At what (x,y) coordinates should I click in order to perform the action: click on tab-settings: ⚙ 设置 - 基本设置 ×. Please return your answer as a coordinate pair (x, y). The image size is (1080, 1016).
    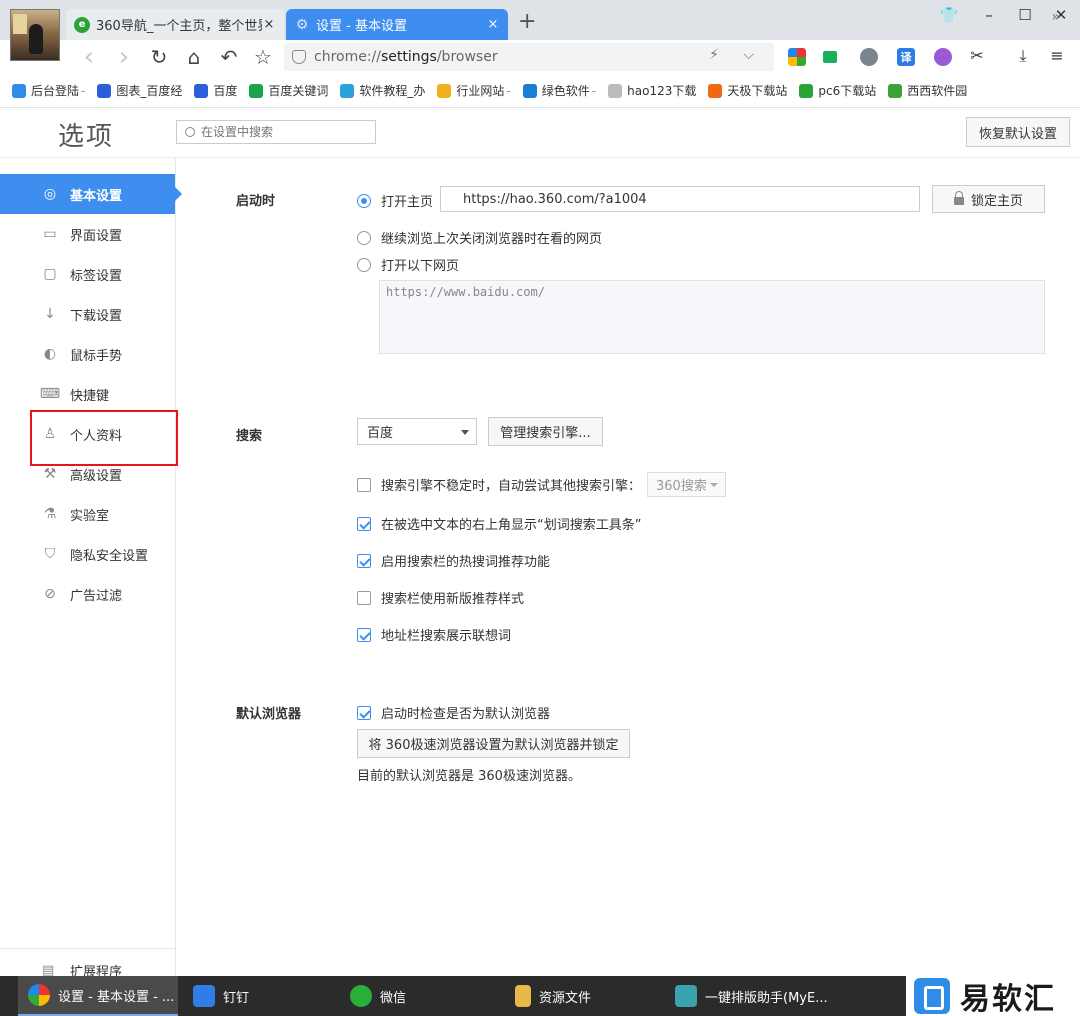
    Looking at the image, I should click on (397, 24).